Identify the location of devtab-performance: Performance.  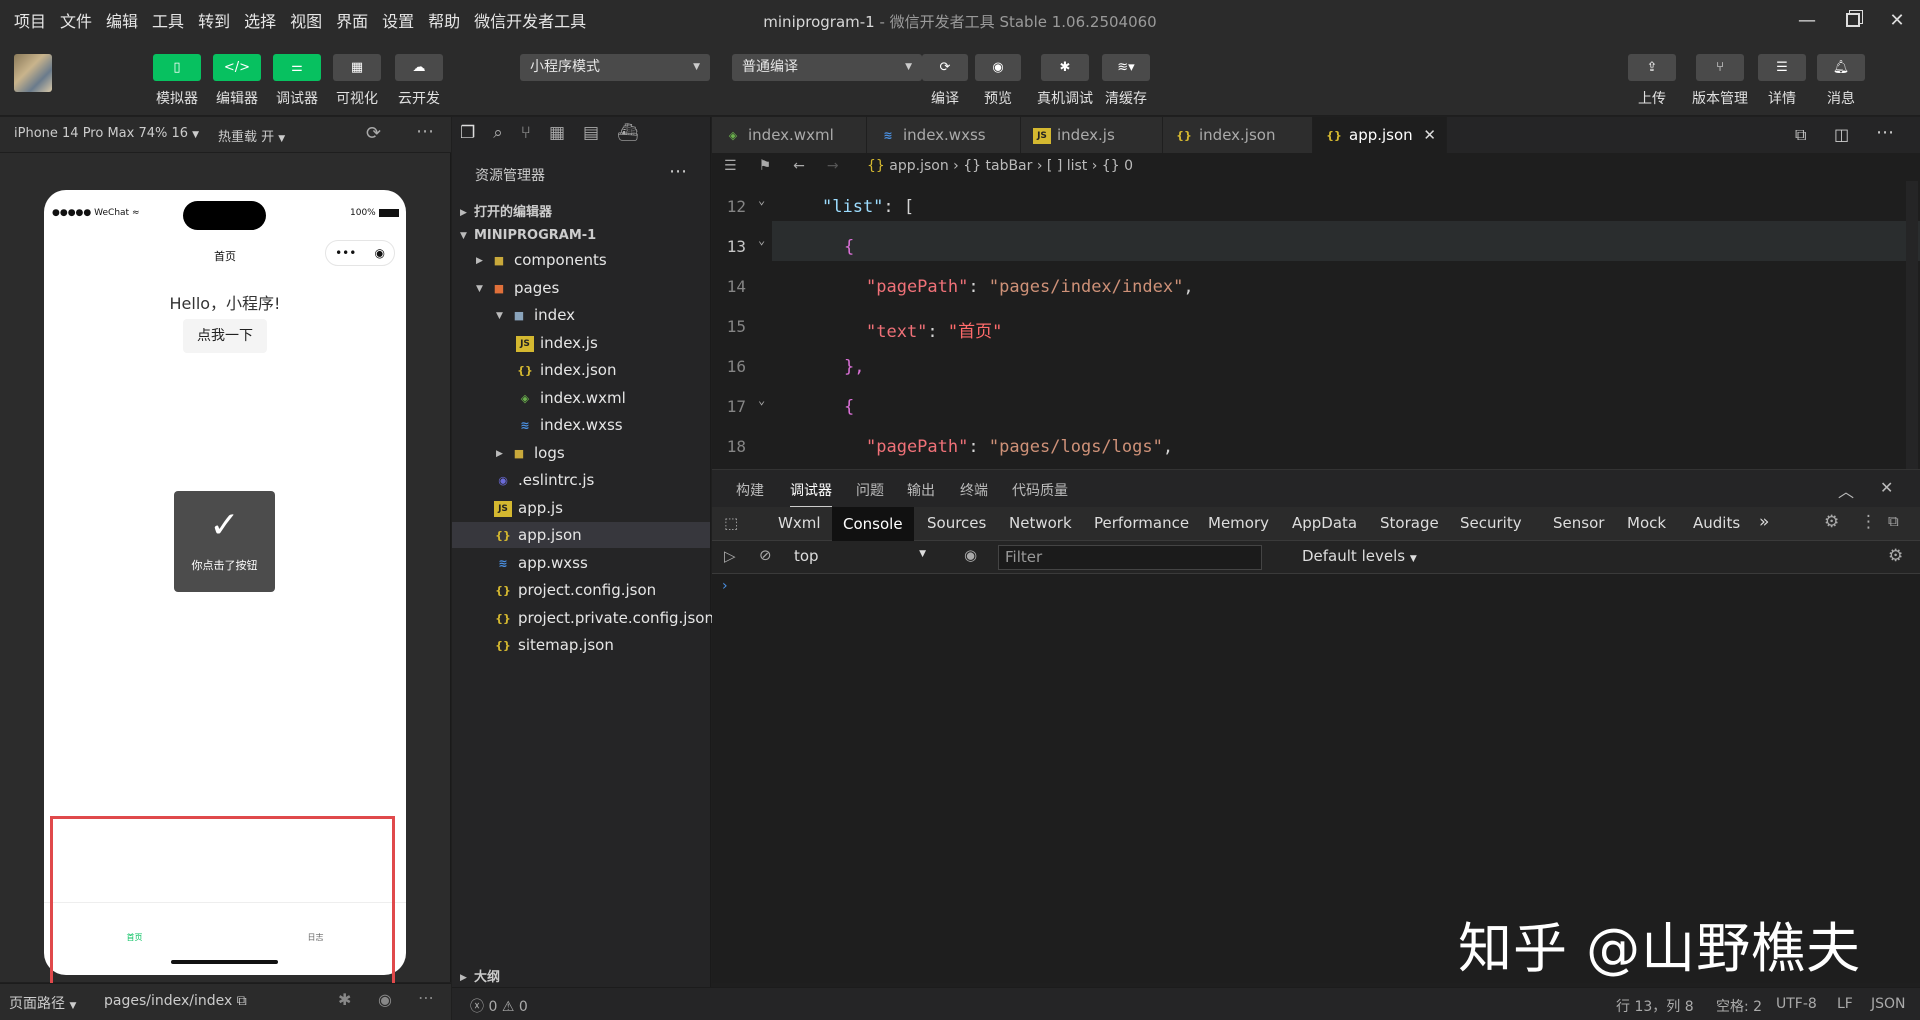
(1141, 523).